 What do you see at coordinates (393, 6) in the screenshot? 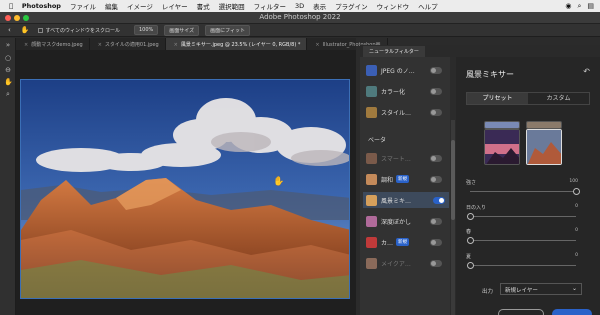
I see `menu-window: ウィンドウ` at bounding box center [393, 6].